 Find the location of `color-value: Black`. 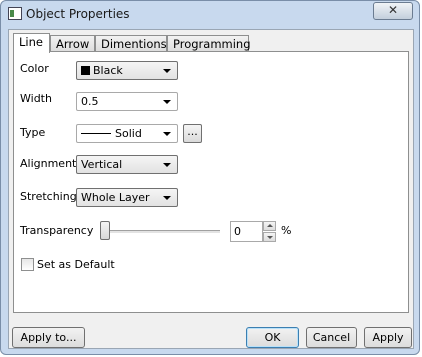

color-value: Black is located at coordinates (108, 70).